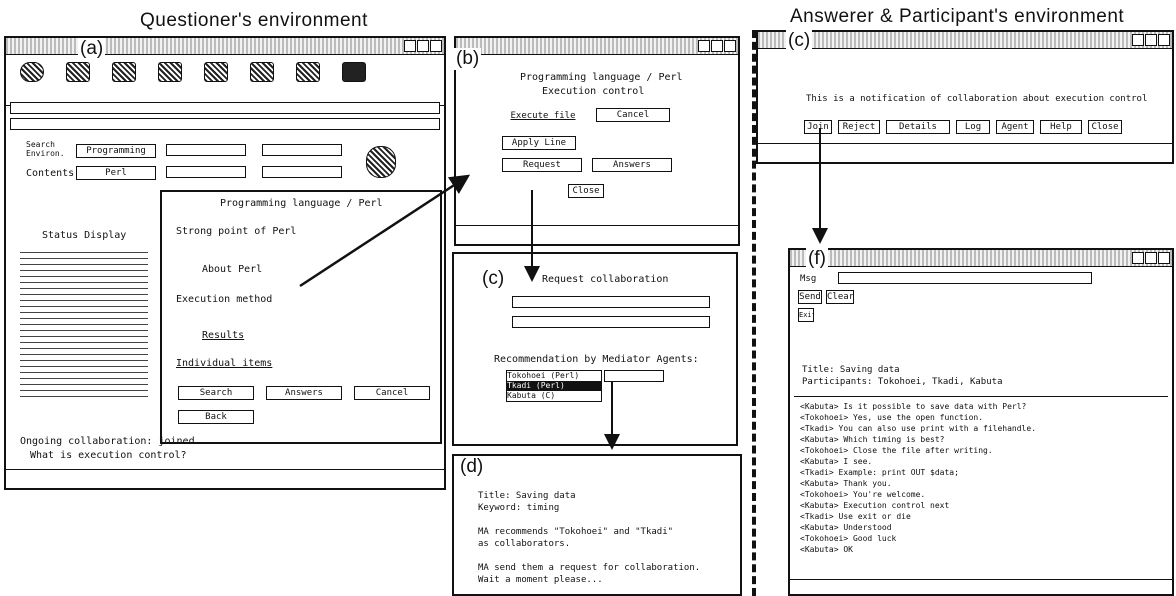 This screenshot has width=1176, height=596. What do you see at coordinates (385, 231) in the screenshot?
I see `arrow-a-to-b` at bounding box center [385, 231].